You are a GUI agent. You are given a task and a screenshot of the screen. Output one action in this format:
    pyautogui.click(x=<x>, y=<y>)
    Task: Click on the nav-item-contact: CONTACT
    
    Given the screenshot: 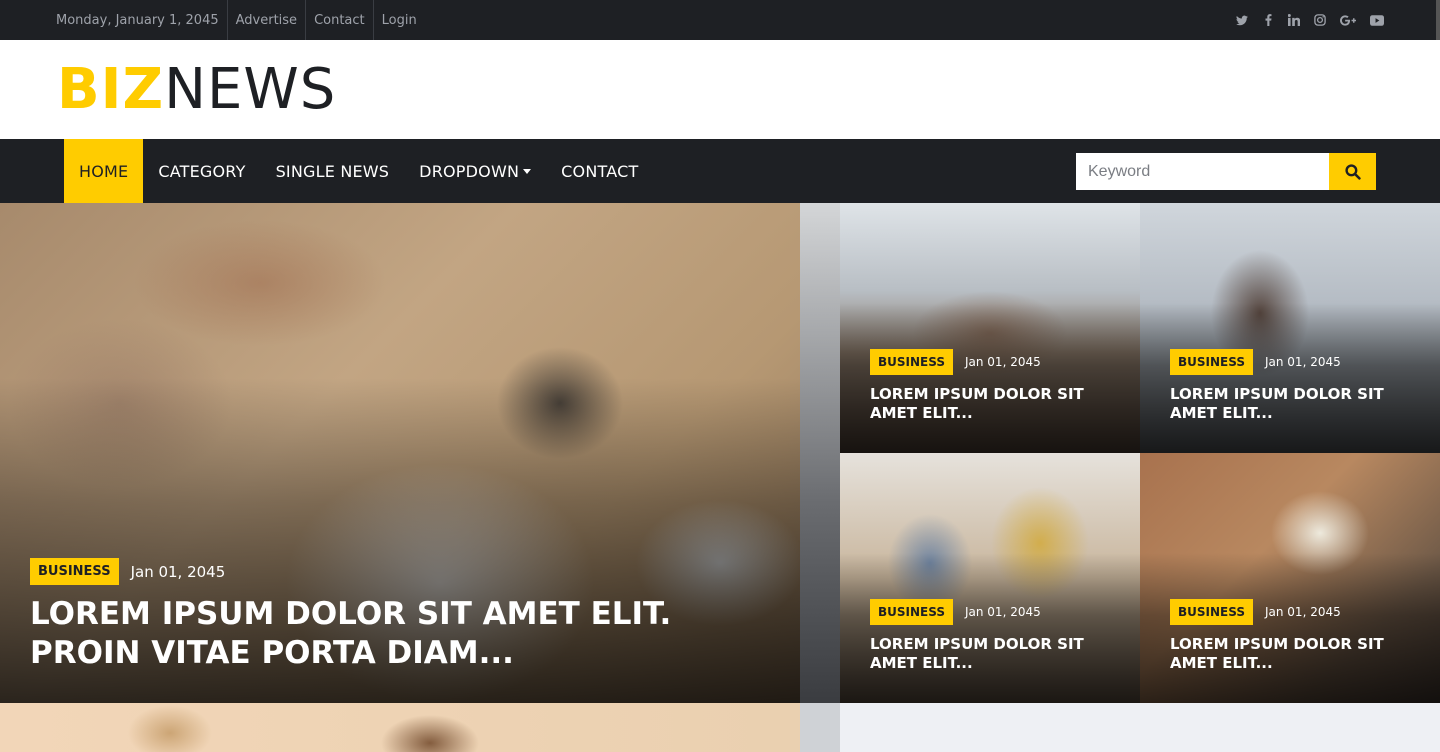 What is the action you would take?
    pyautogui.click(x=599, y=171)
    